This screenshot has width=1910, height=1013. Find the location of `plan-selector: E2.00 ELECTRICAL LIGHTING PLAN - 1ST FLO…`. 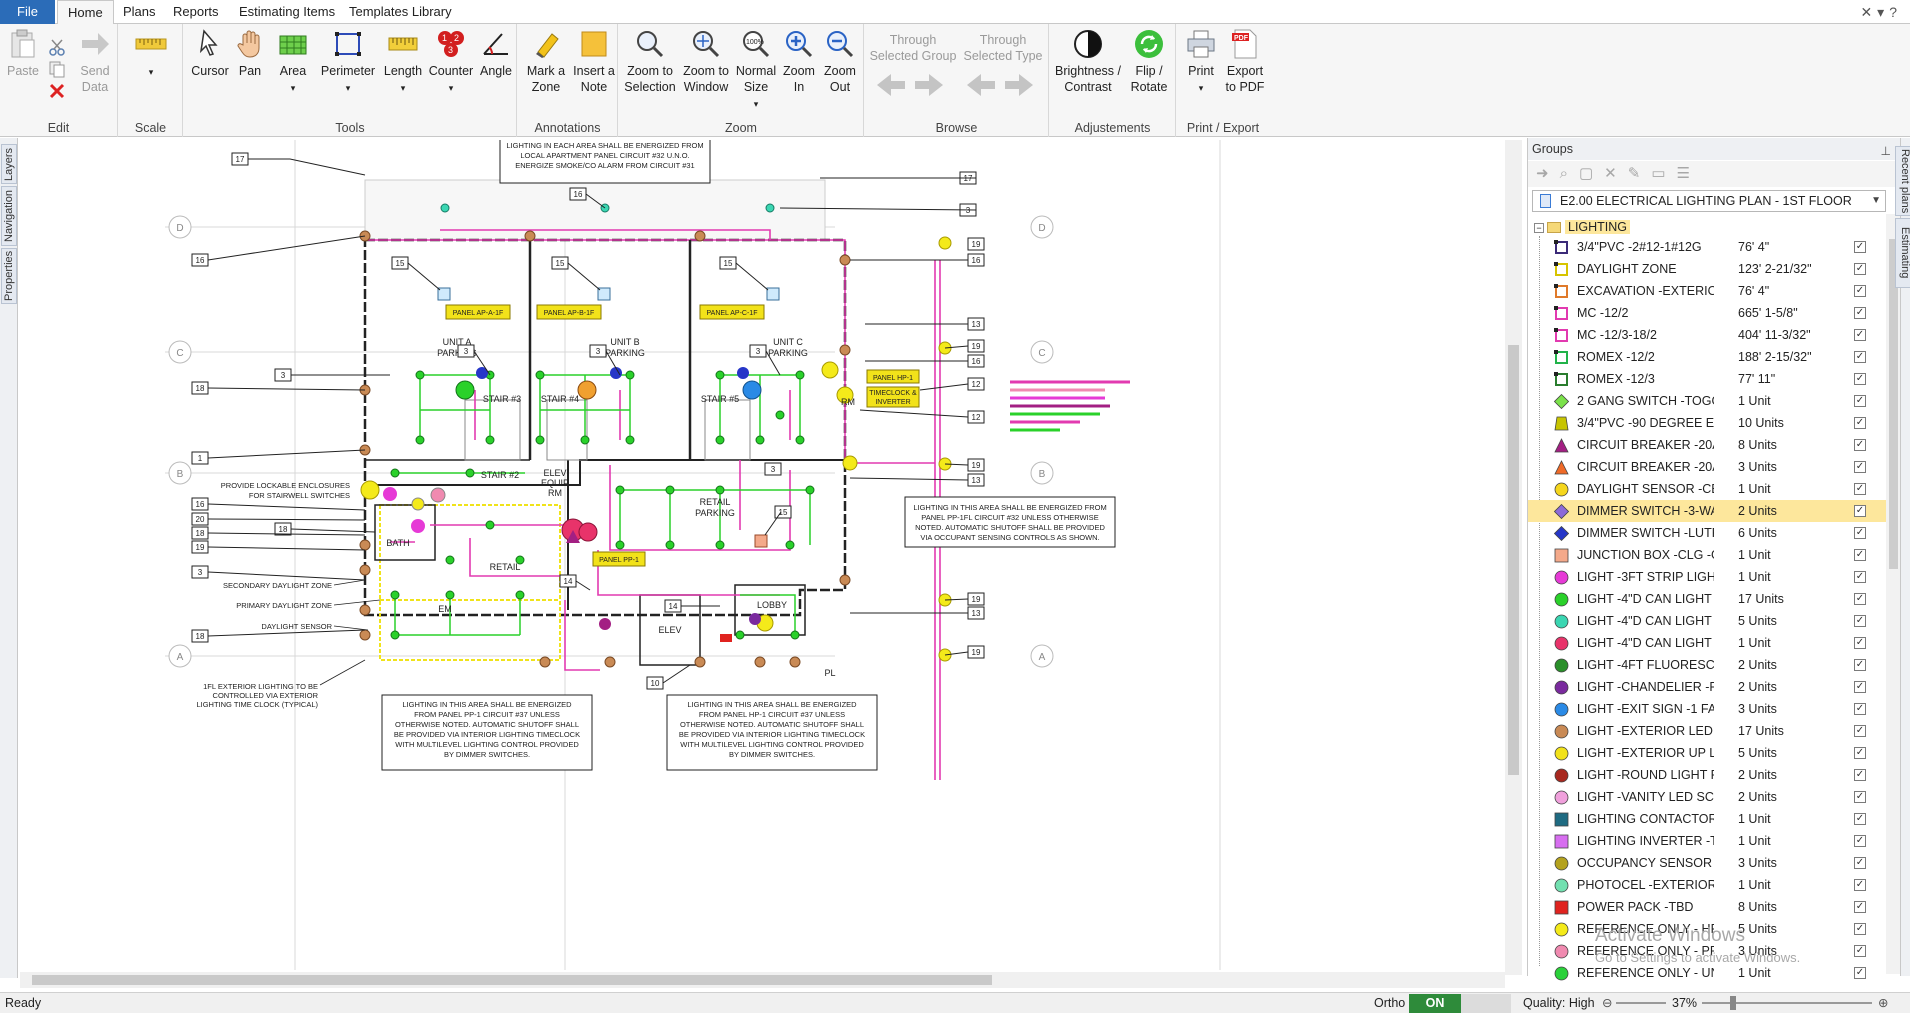

plan-selector: E2.00 ELECTRICAL LIGHTING PLAN - 1ST FLO… is located at coordinates (1709, 201).